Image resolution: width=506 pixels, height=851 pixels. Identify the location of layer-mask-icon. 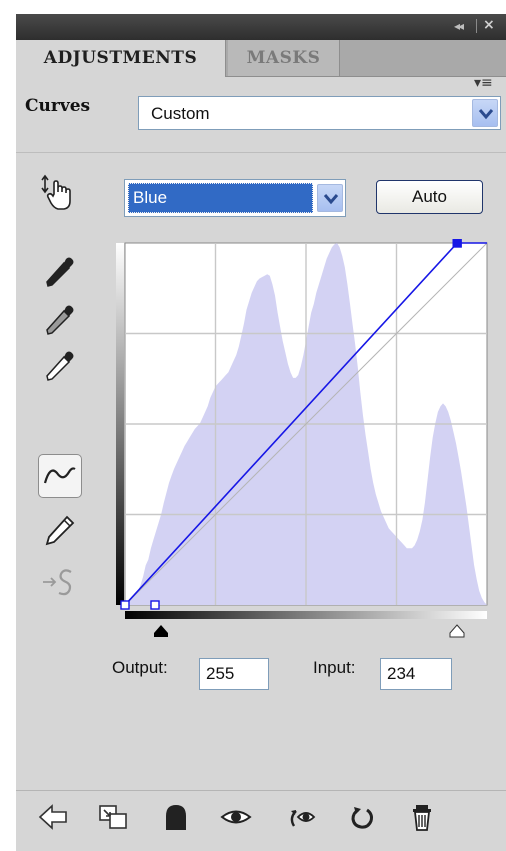
(176, 817).